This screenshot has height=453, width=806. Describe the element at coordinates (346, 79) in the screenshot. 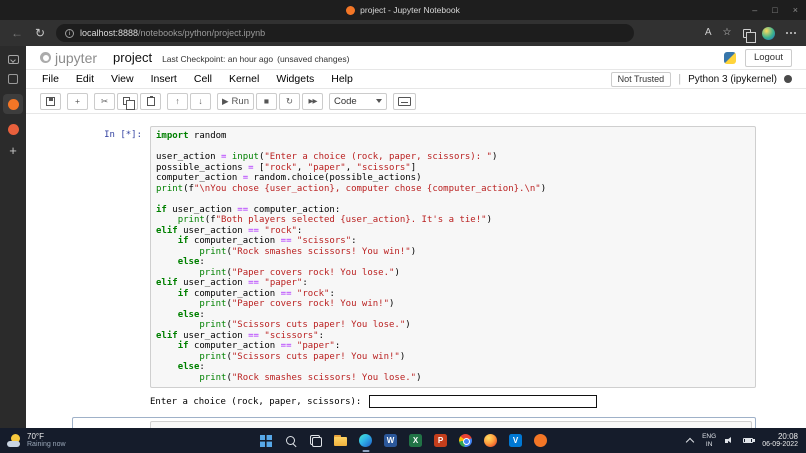

I see `menu-help: Help` at that location.